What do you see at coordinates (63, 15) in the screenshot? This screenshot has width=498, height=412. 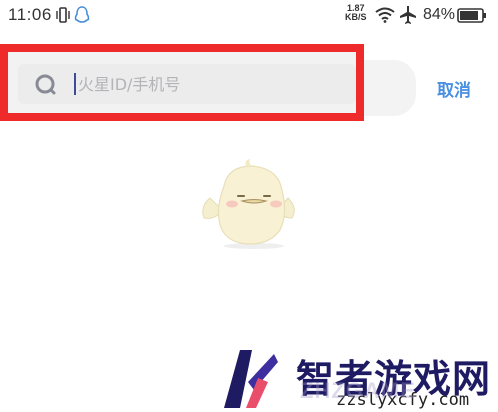 I see `vibrate-icon` at bounding box center [63, 15].